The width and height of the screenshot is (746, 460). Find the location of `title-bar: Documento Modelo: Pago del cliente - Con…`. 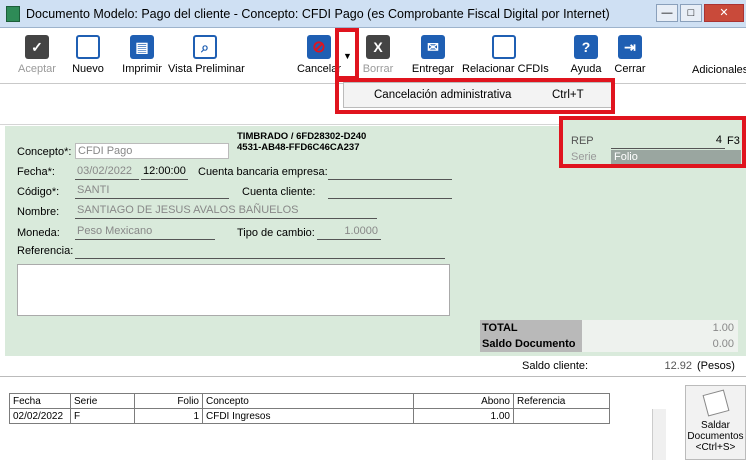

title-bar: Documento Modelo: Pago del cliente - Con… is located at coordinates (373, 14).